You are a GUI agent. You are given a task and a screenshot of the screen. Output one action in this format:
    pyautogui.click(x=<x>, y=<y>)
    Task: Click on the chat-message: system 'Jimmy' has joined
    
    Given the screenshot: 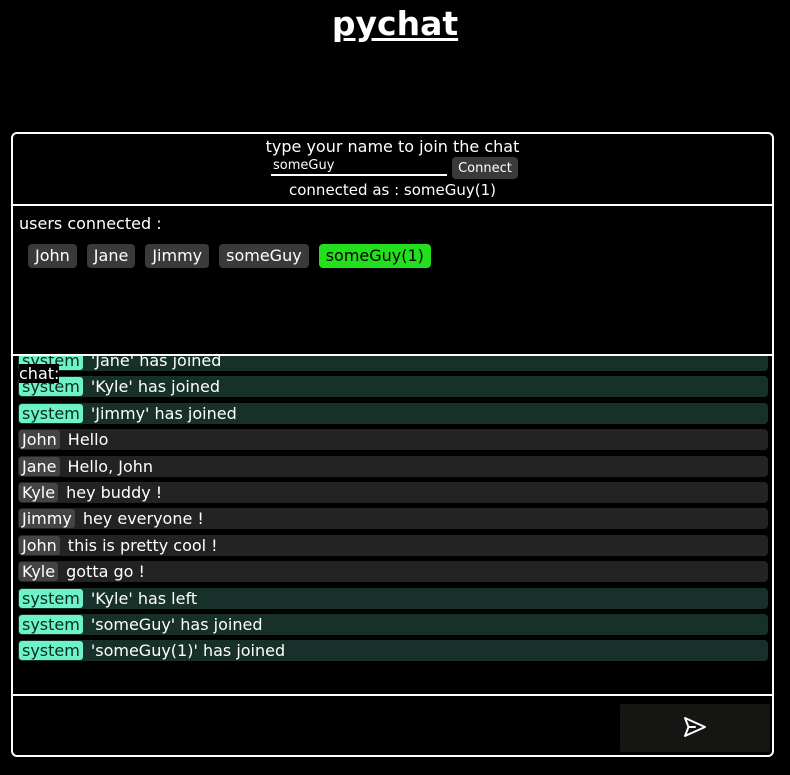 What is the action you would take?
    pyautogui.click(x=393, y=413)
    